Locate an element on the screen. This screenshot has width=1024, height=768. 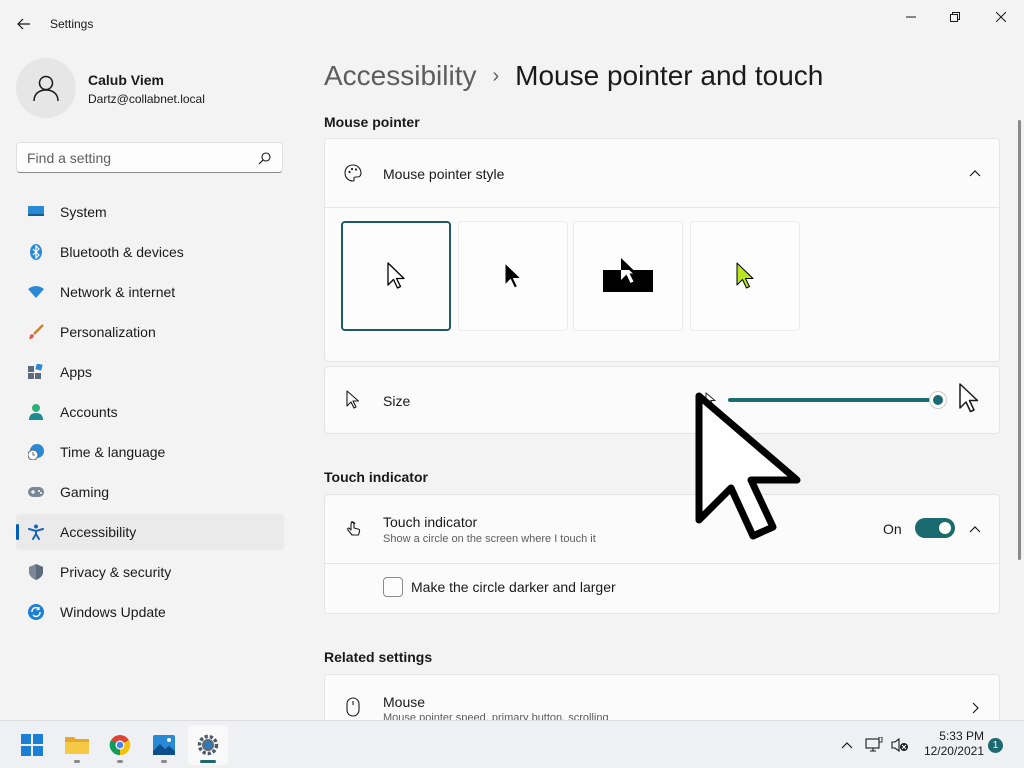
section-title-related-settings: Related settings is located at coordinates (378, 657).